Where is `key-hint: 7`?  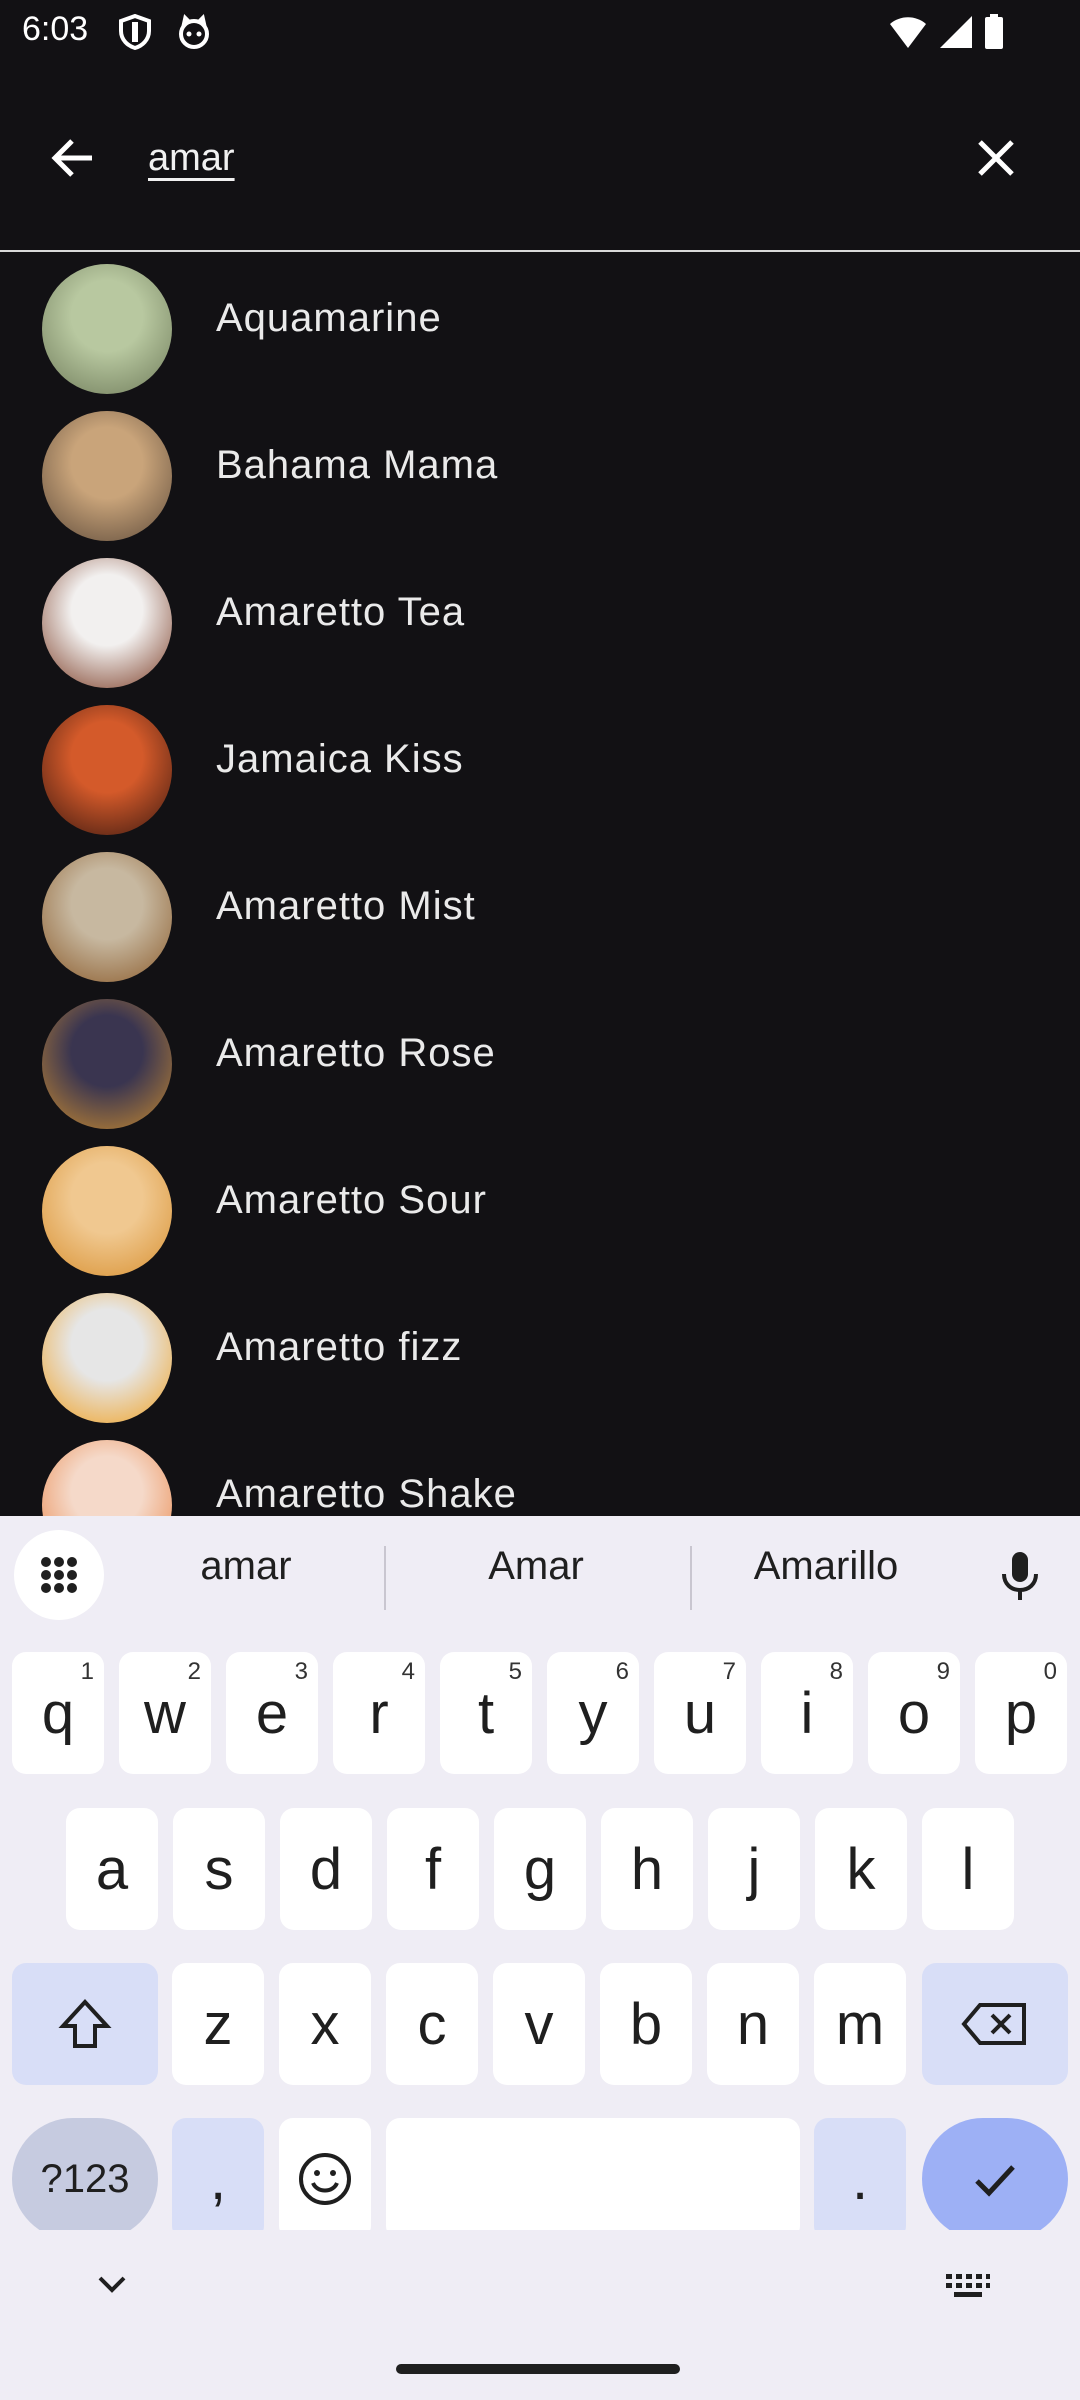 key-hint: 7 is located at coordinates (729, 1671).